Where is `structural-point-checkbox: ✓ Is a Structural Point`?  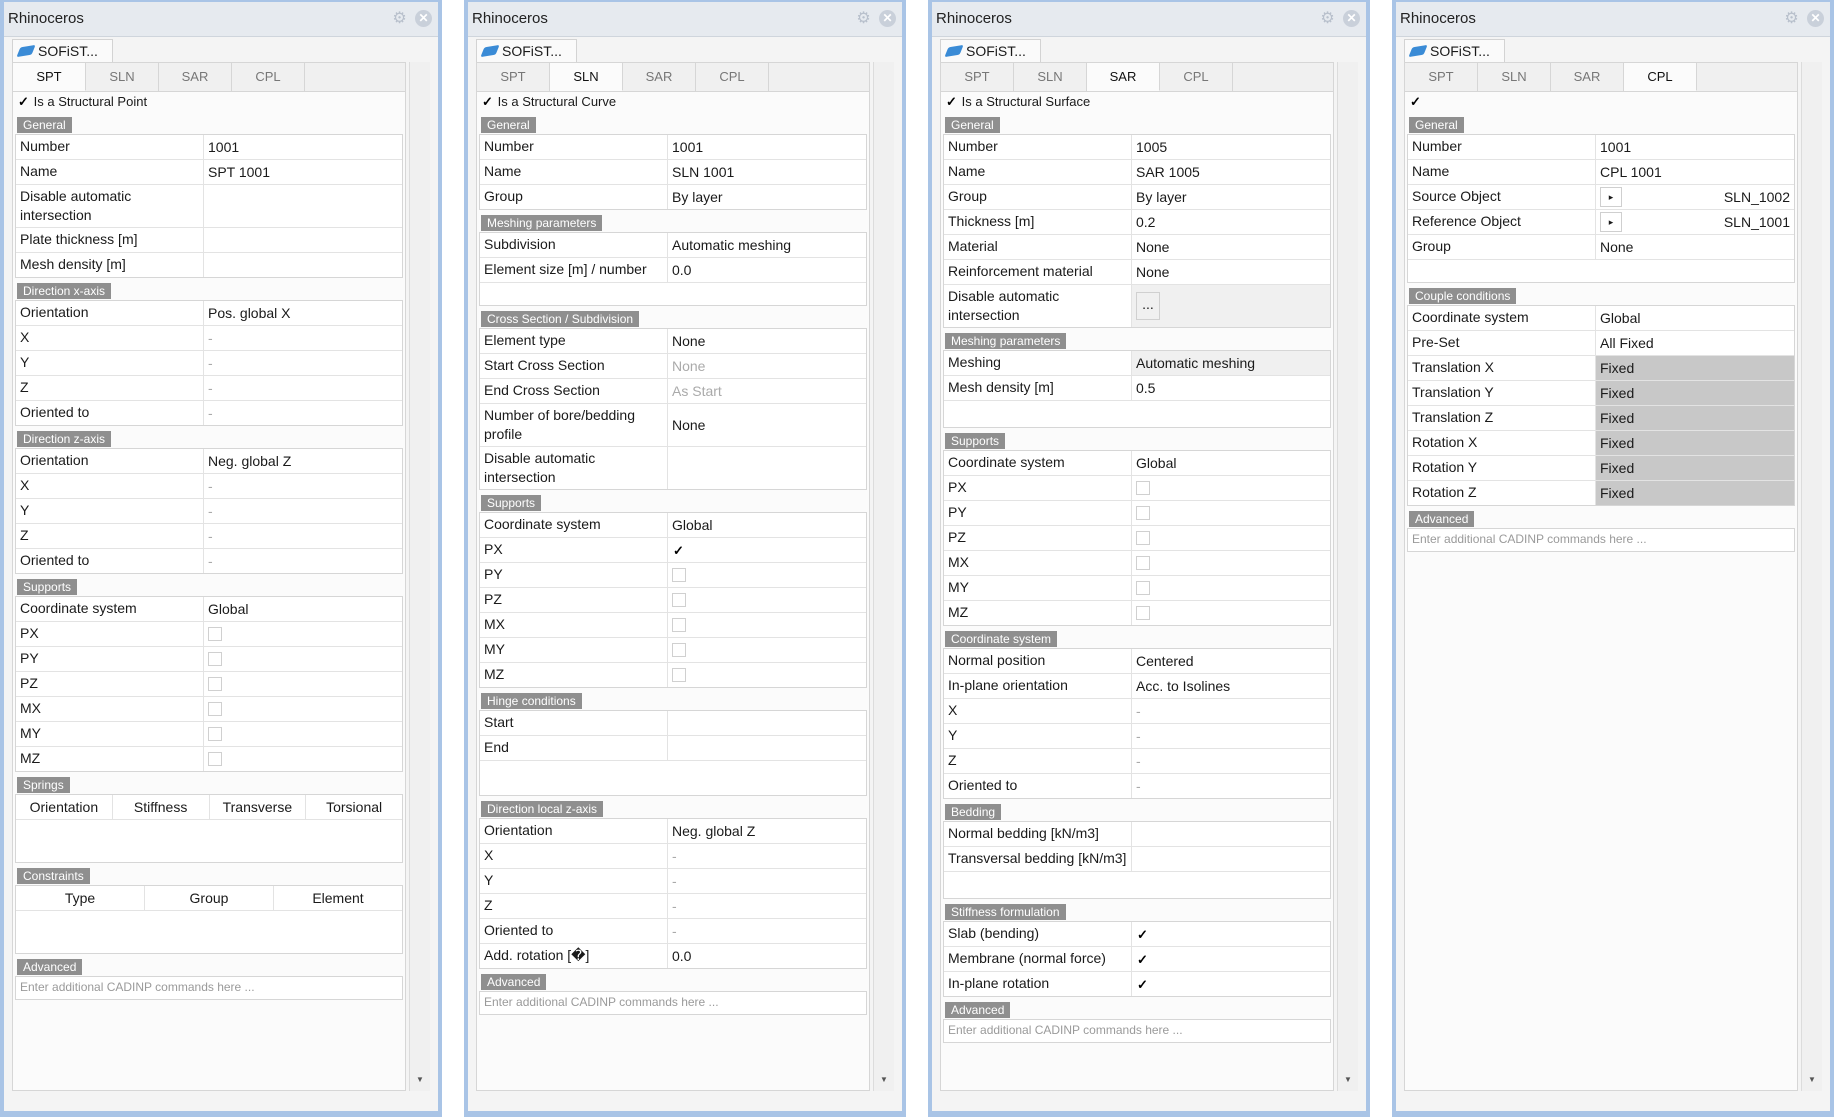 structural-point-checkbox: ✓ Is a Structural Point is located at coordinates (209, 102).